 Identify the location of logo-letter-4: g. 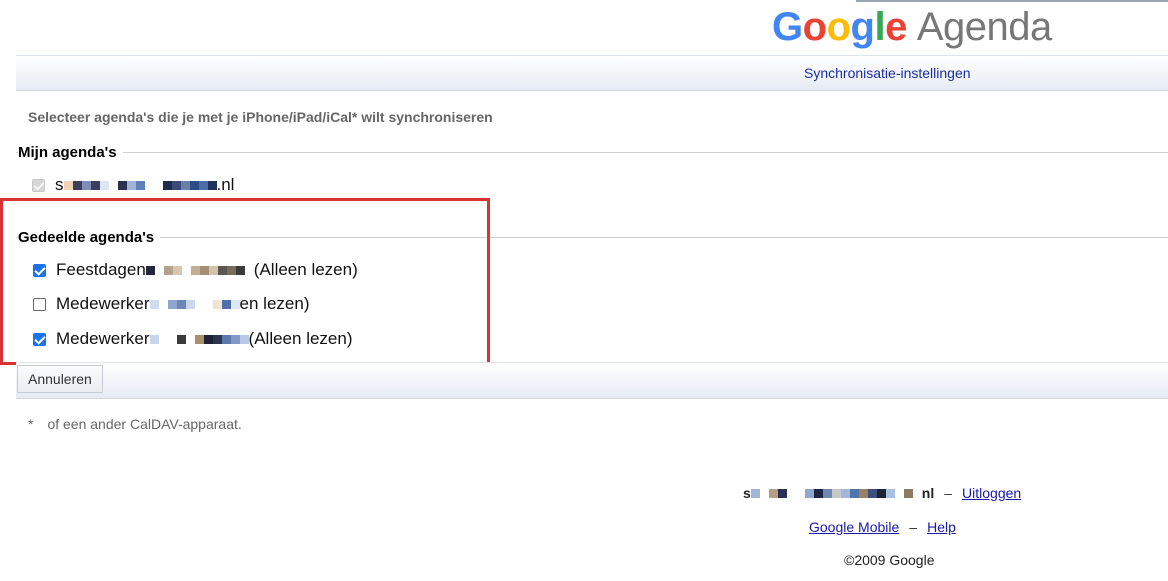
(862, 27).